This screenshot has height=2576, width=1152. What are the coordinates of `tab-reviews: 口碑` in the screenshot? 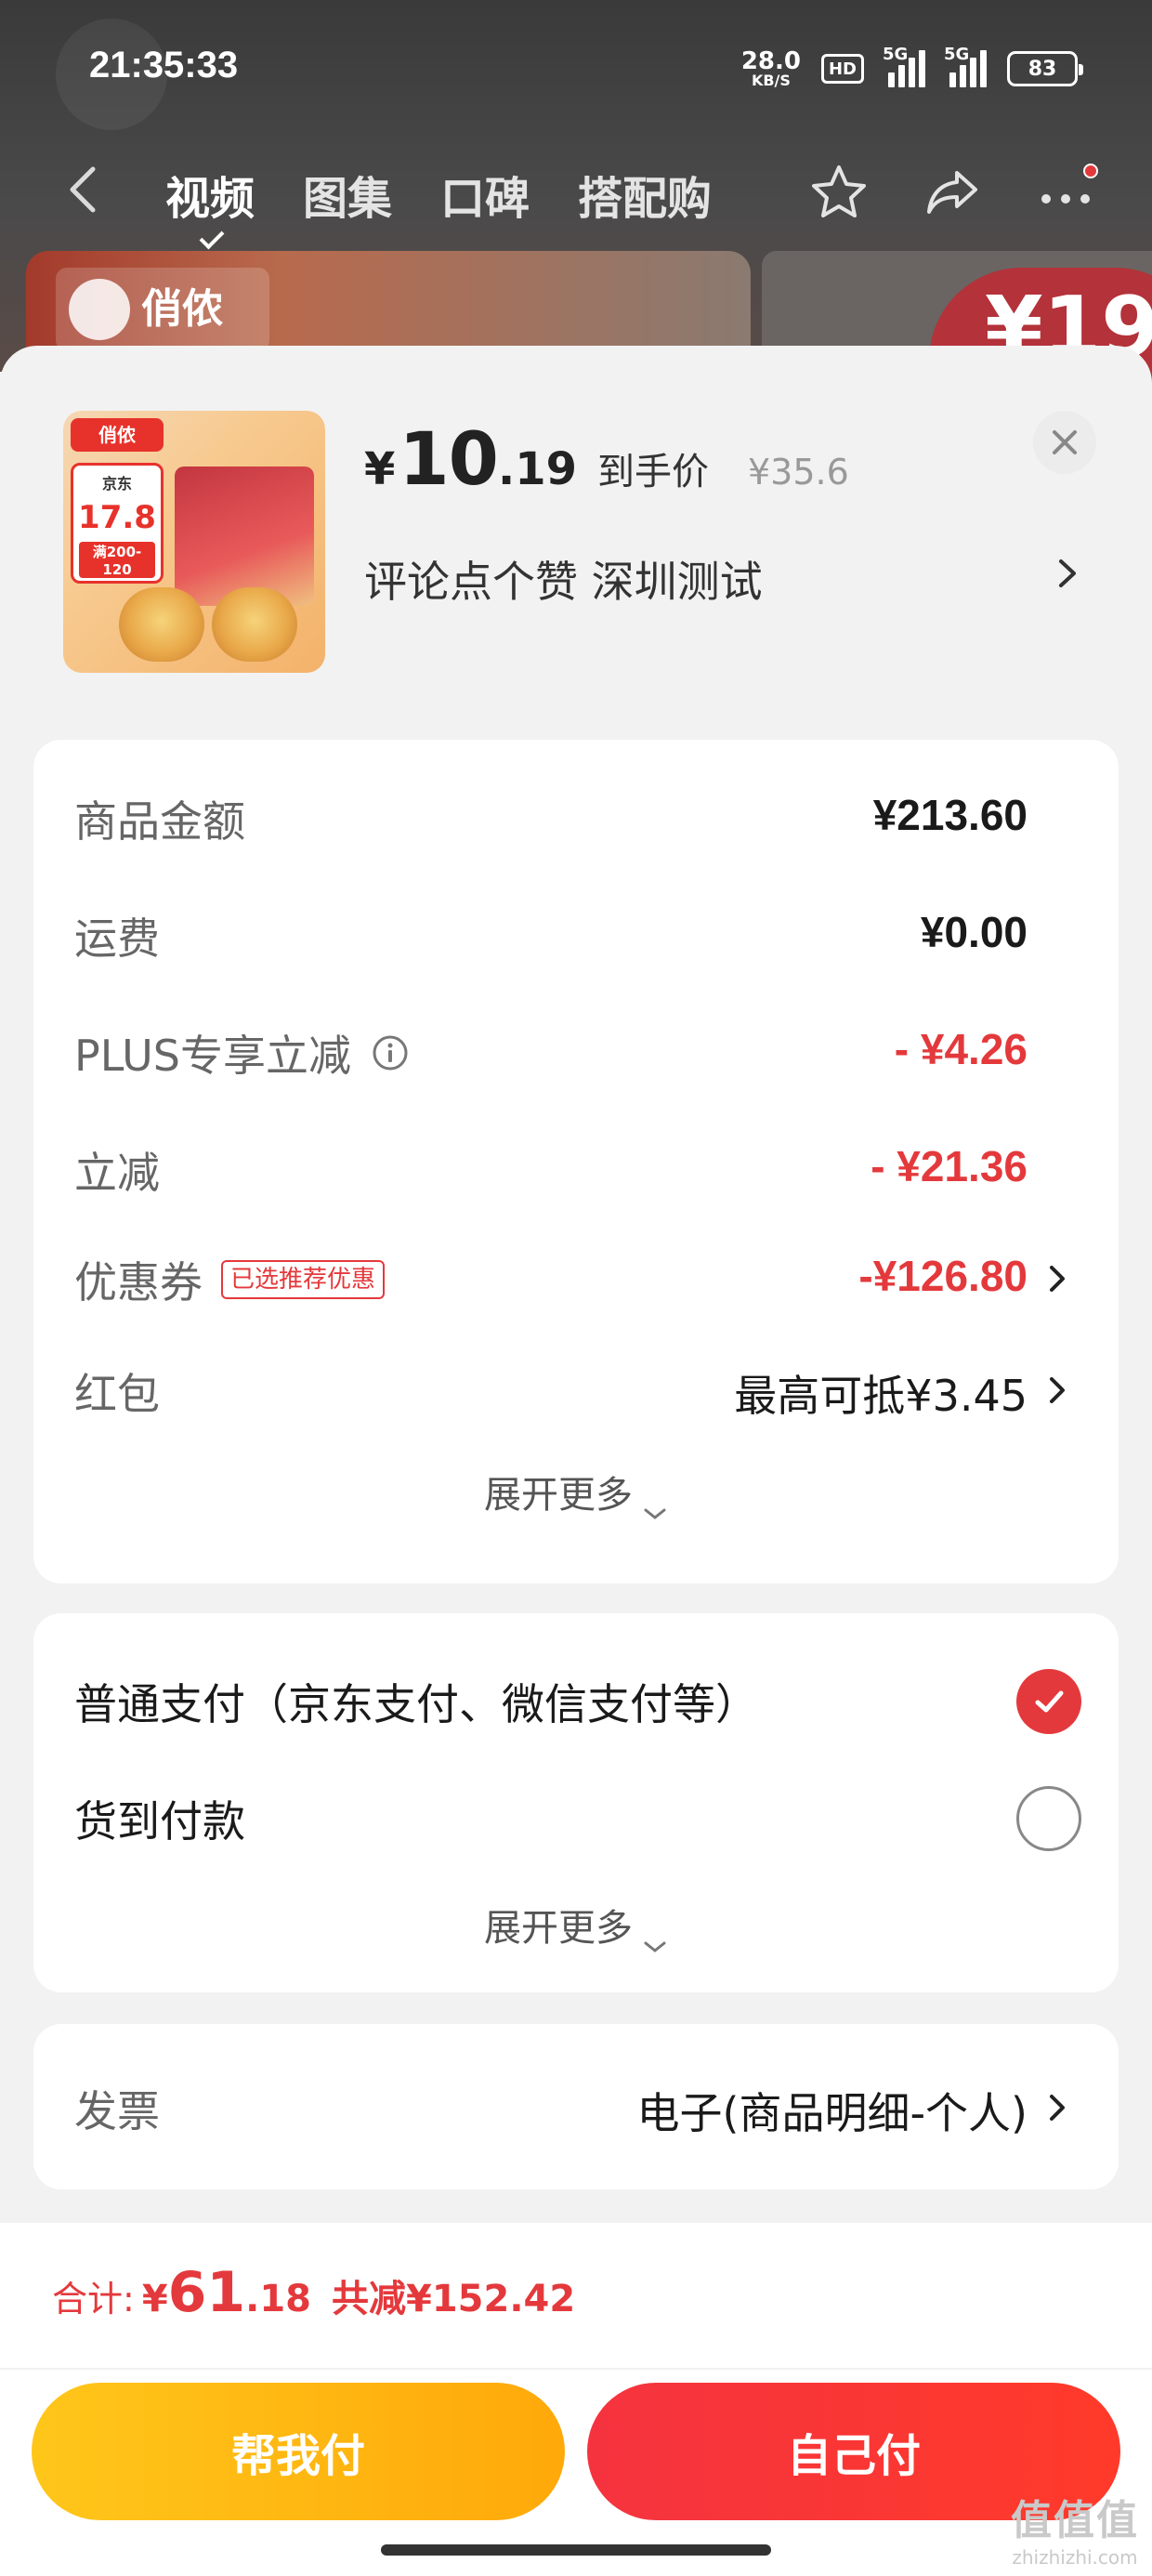 It's located at (485, 194).